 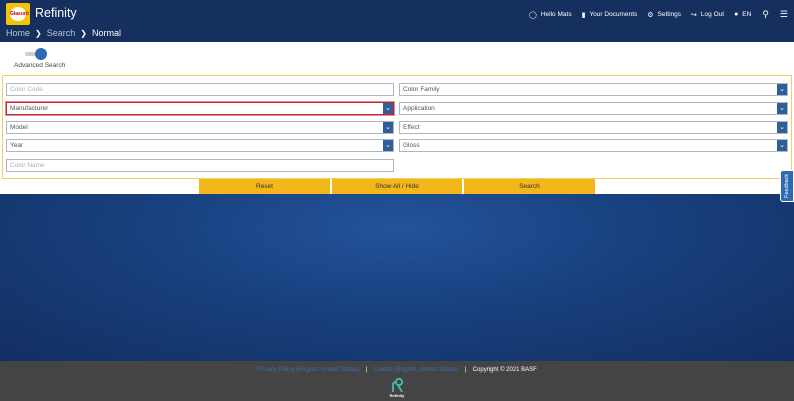 What do you see at coordinates (533, 15) in the screenshot?
I see `user-icon: ◯` at bounding box center [533, 15].